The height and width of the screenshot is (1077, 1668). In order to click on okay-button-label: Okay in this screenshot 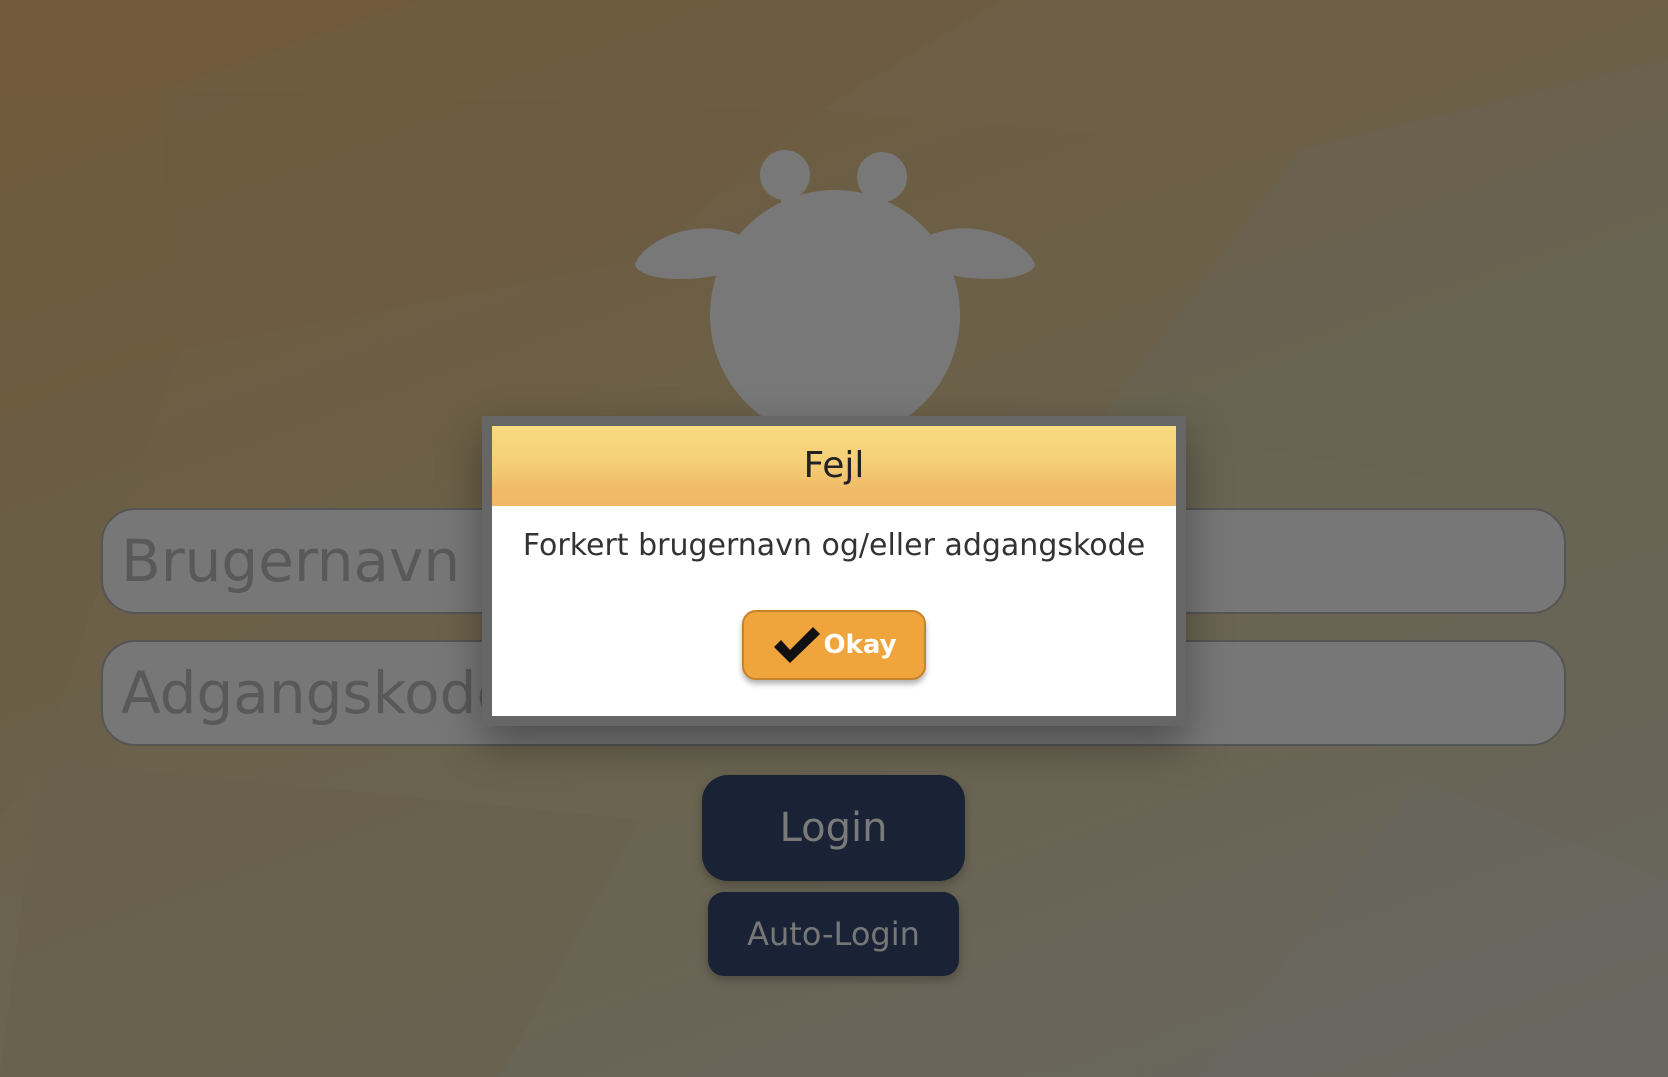, I will do `click(860, 645)`.